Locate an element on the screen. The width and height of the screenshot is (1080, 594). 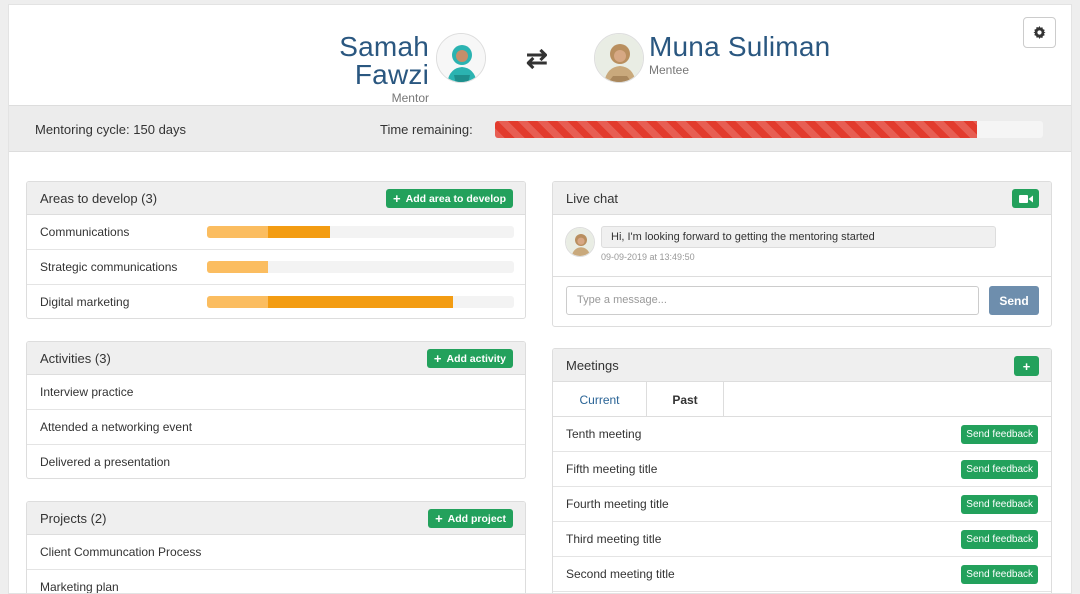
add-activity-button: + Add activity is located at coordinates (469, 358).